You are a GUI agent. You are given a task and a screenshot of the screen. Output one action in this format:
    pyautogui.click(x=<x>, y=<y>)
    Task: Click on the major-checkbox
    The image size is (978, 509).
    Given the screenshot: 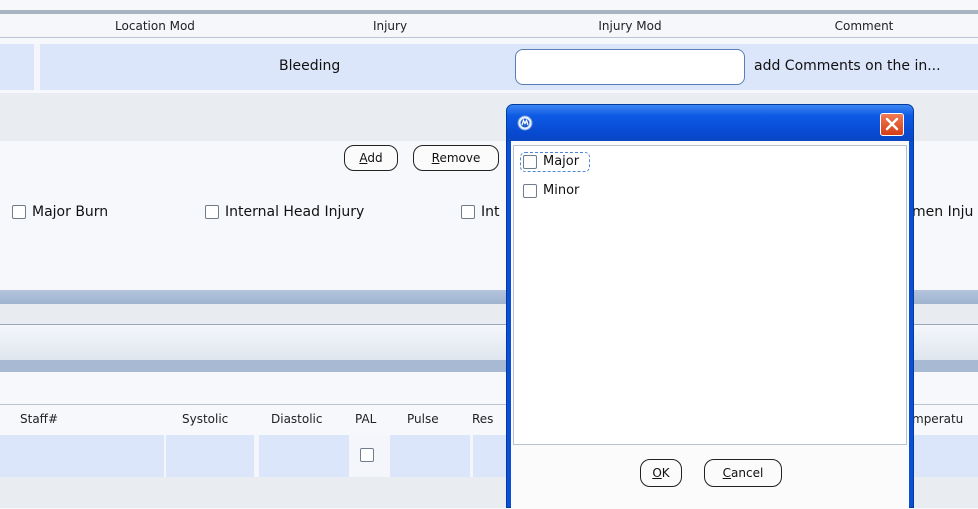 What is the action you would take?
    pyautogui.click(x=530, y=162)
    